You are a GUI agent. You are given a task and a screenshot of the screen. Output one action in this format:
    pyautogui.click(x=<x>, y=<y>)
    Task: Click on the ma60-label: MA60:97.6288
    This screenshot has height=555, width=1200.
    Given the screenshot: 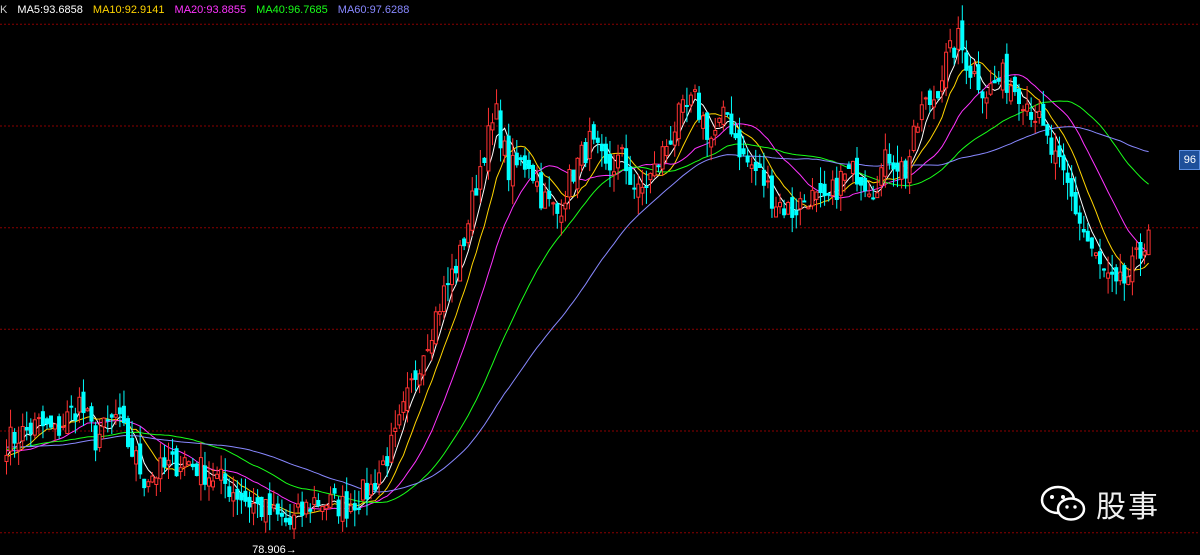 What is the action you would take?
    pyautogui.click(x=373, y=10)
    